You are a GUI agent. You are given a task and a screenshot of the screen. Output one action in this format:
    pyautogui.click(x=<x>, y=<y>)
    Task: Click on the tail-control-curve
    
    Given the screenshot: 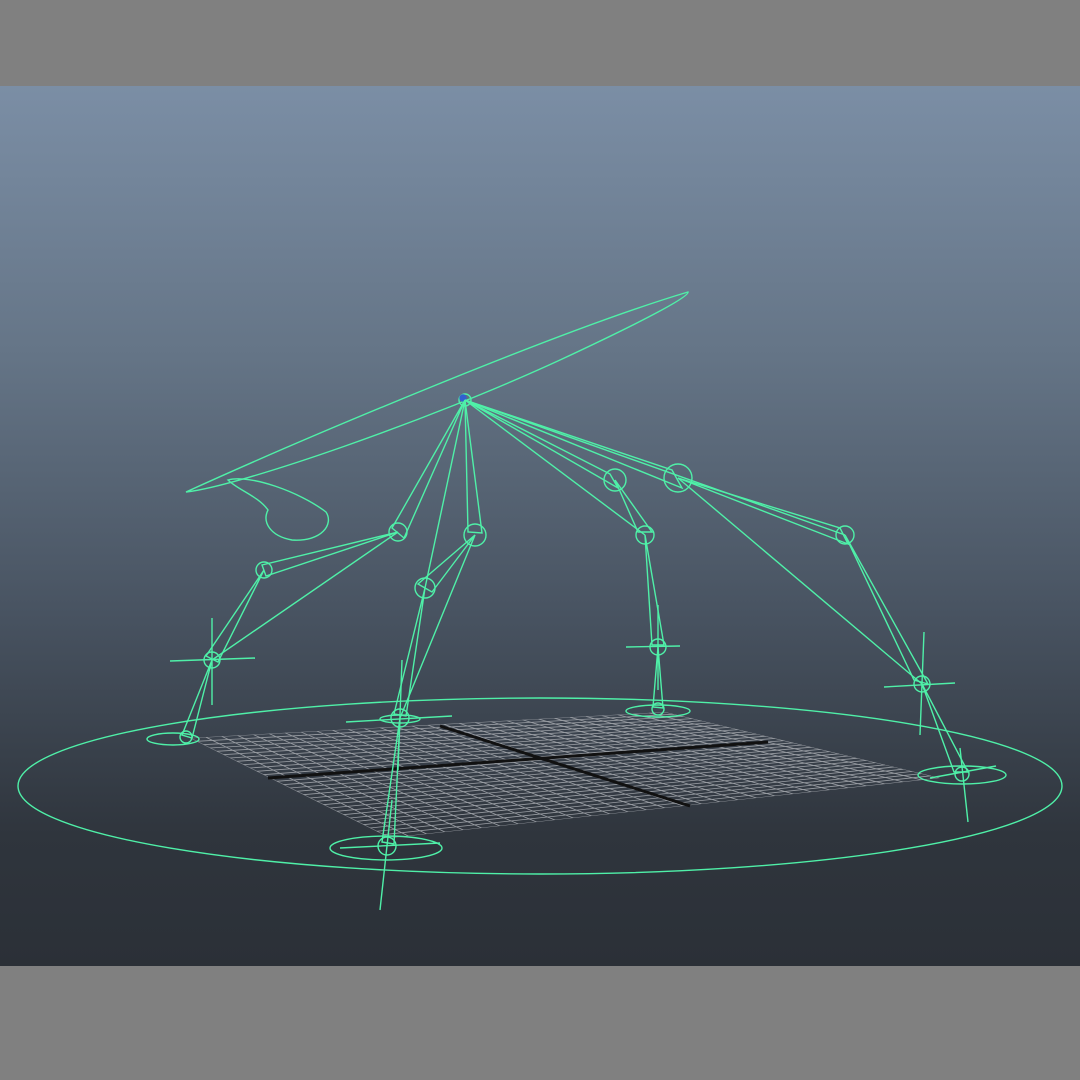 What is the action you would take?
    pyautogui.click(x=278, y=509)
    